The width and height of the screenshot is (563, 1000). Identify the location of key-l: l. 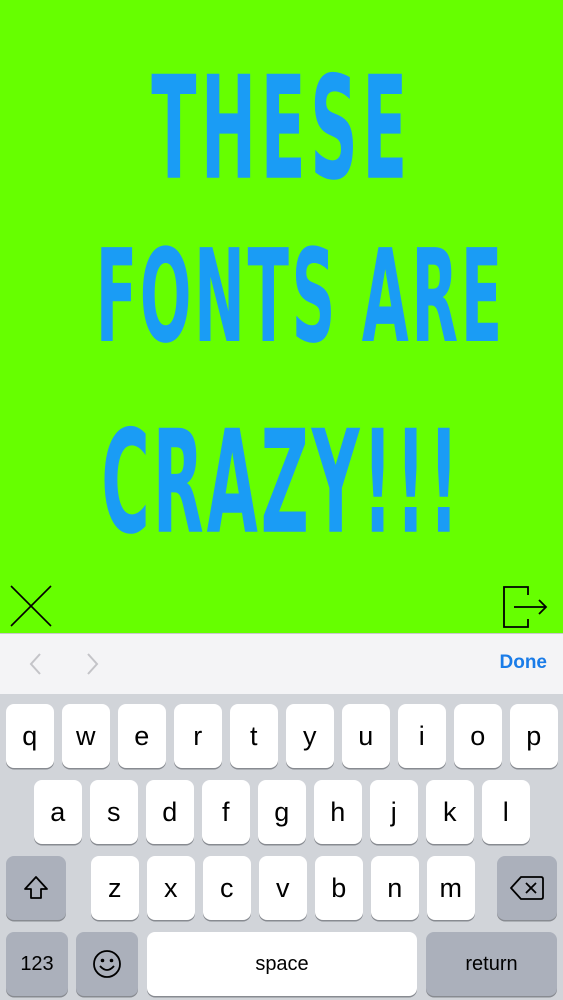
(506, 812).